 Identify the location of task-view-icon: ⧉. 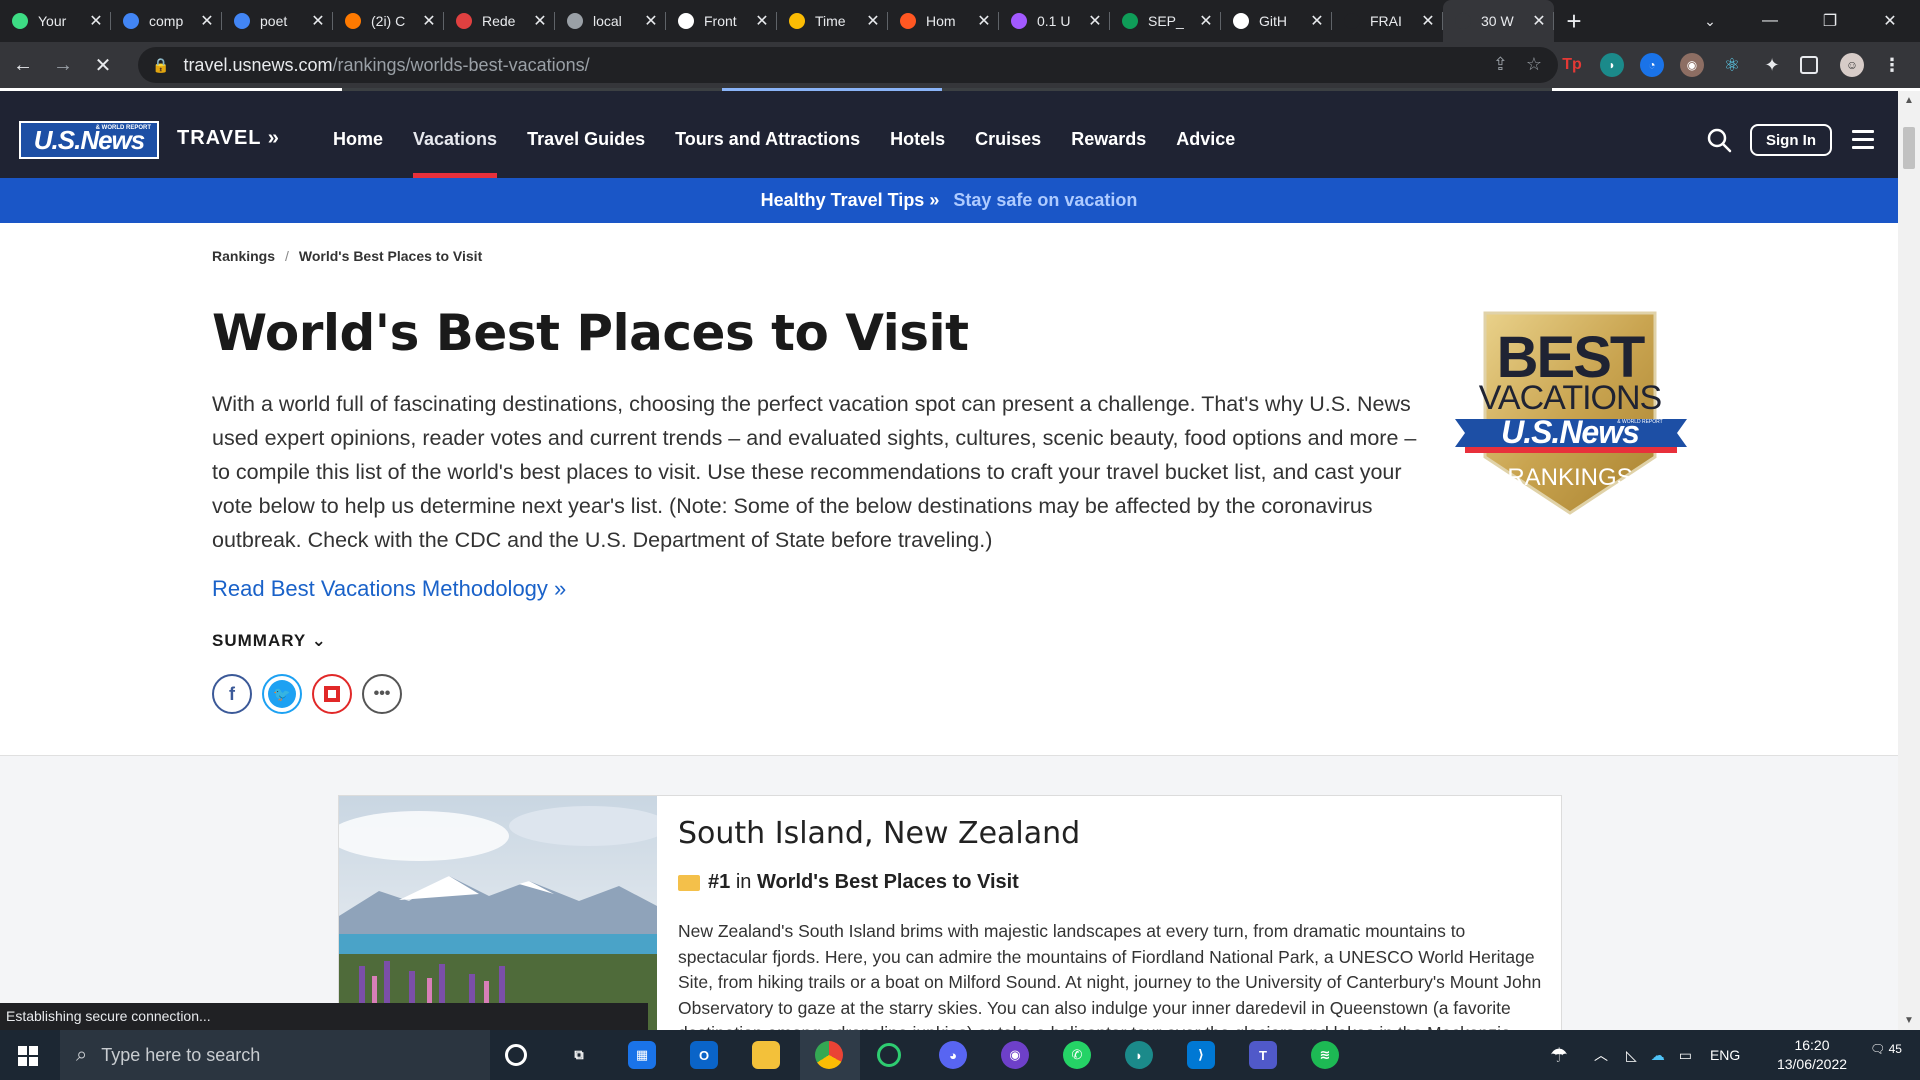
(579, 1055).